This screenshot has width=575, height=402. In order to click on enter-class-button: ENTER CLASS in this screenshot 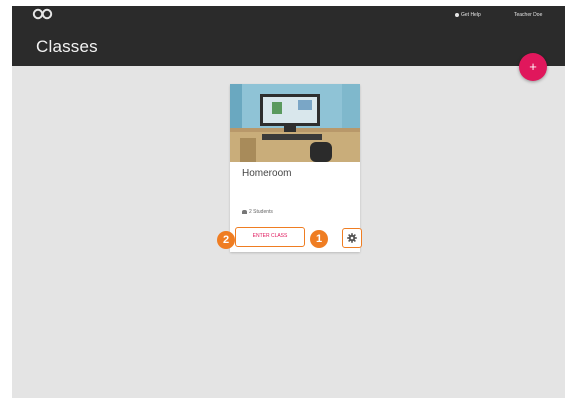, I will do `click(270, 237)`.